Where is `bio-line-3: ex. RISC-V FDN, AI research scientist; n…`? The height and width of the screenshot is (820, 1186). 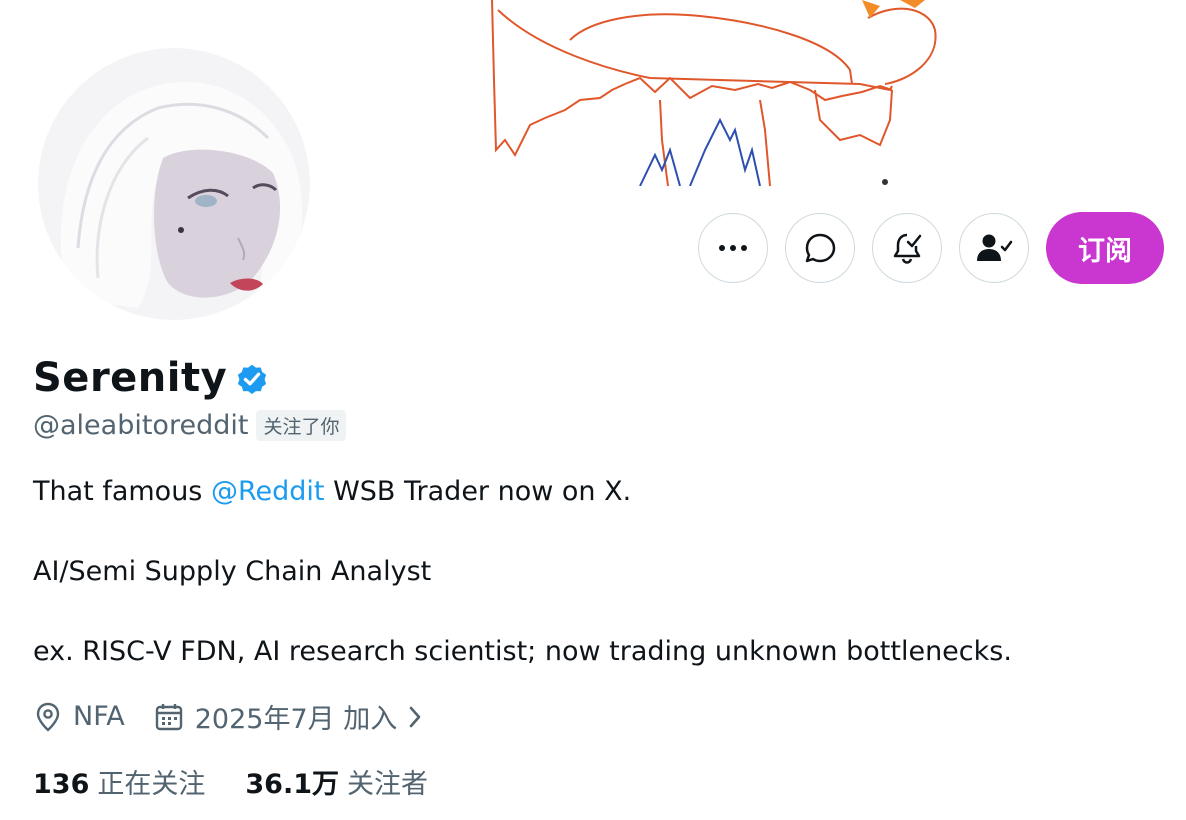
bio-line-3: ex. RISC-V FDN, AI research scientist; n… is located at coordinates (522, 651).